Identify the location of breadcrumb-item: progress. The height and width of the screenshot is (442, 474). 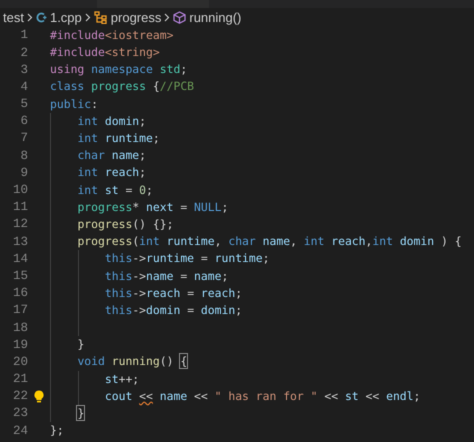
(136, 17).